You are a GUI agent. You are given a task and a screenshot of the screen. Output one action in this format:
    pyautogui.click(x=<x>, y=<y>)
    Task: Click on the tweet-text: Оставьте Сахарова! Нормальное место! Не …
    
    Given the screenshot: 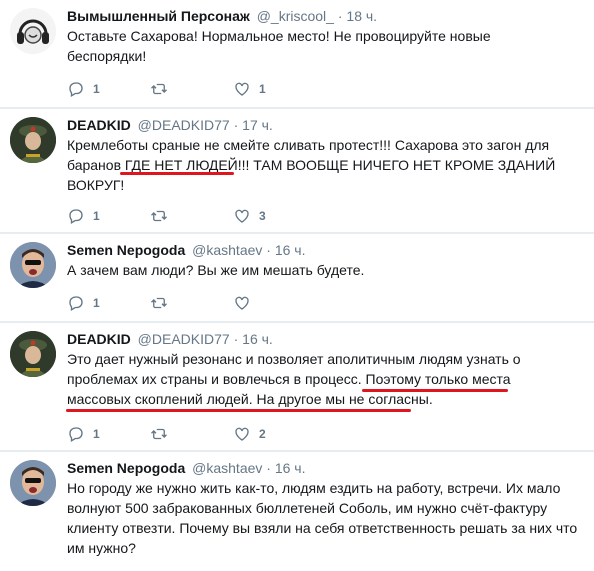 What is the action you would take?
    pyautogui.click(x=326, y=46)
    